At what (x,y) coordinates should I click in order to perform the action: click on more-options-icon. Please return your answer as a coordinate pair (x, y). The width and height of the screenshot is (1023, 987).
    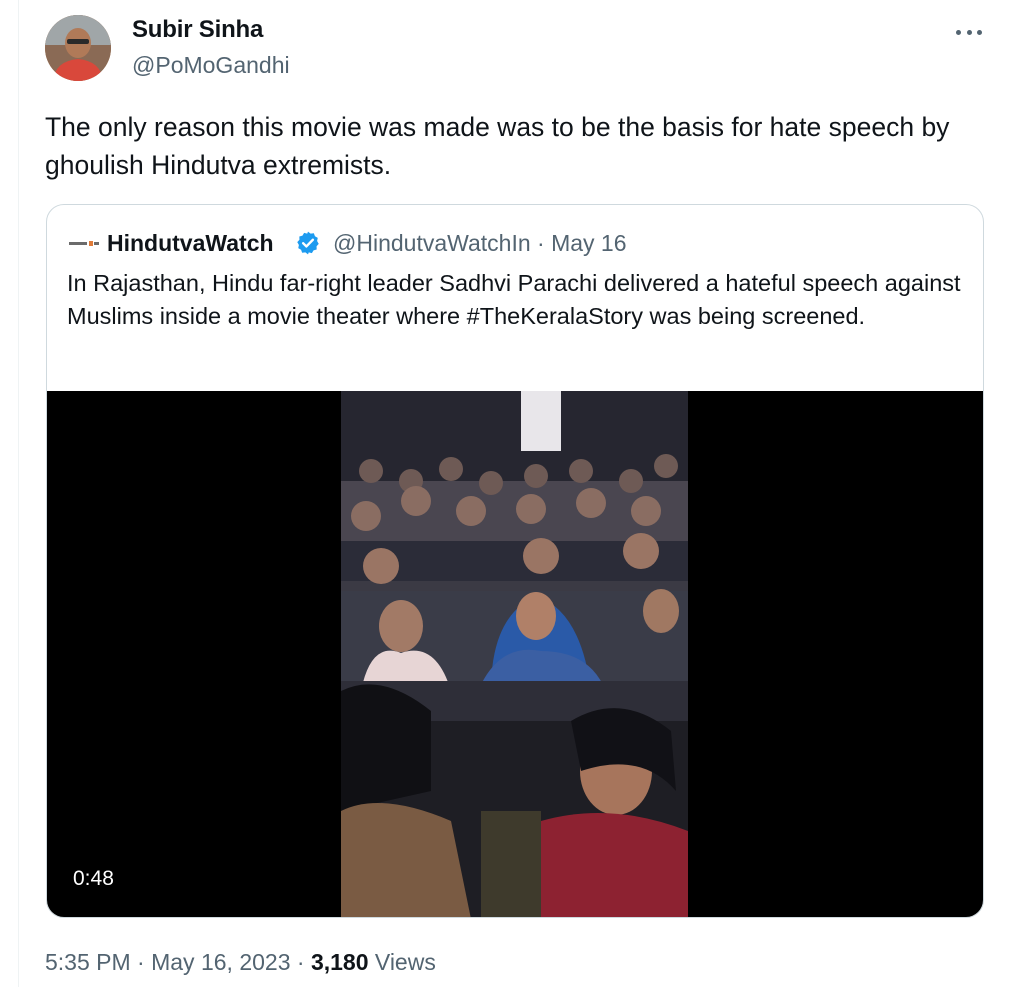
    Looking at the image, I should click on (969, 32).